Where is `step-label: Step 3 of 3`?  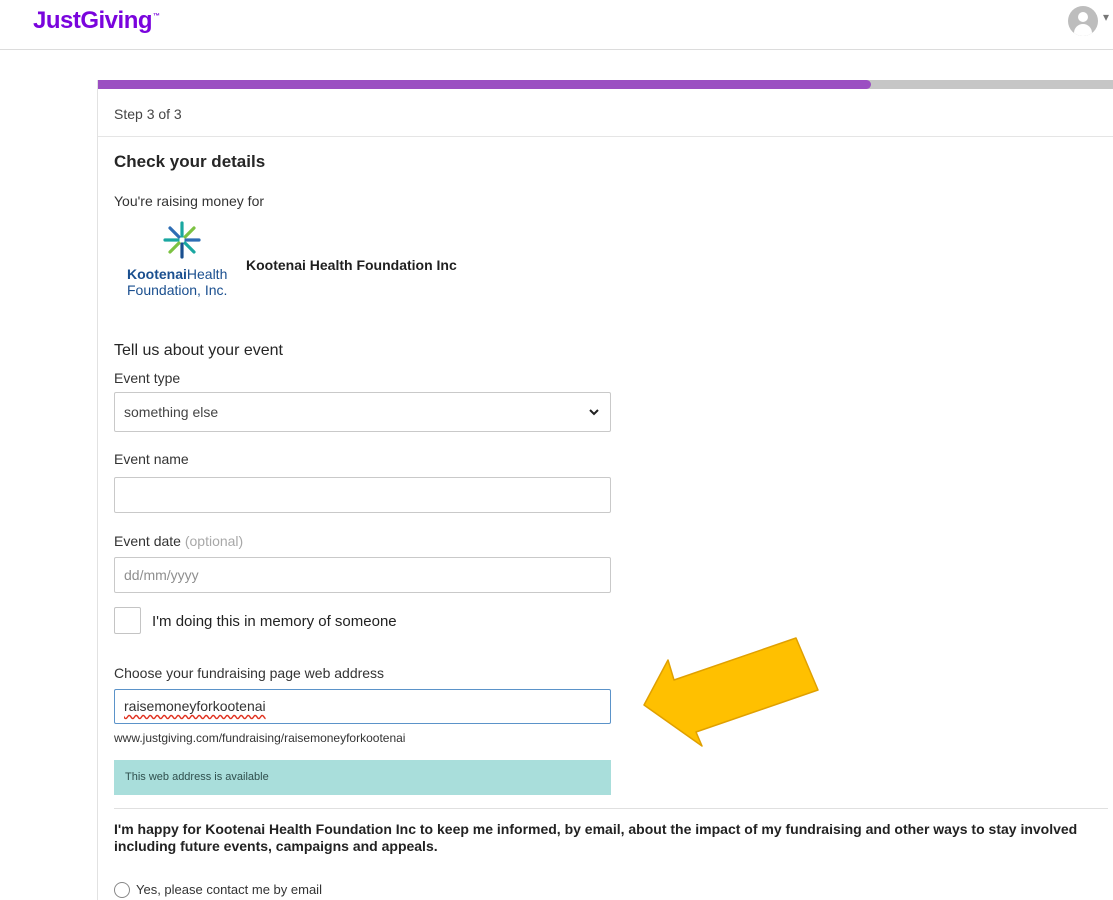
step-label: Step 3 of 3 is located at coordinates (148, 114).